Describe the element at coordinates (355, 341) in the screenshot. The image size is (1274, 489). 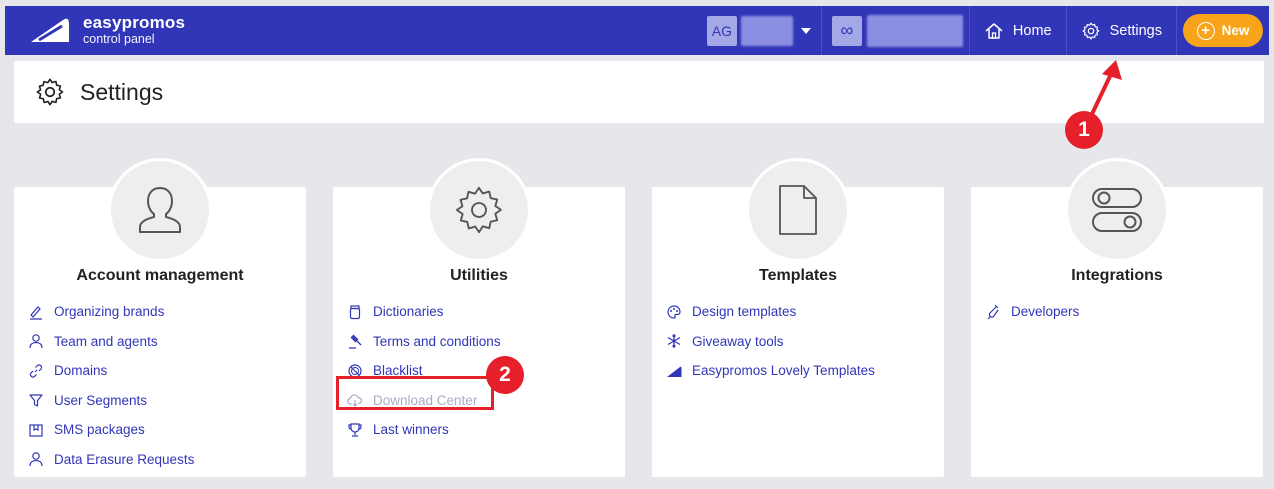
I see `gavel-icon` at that location.